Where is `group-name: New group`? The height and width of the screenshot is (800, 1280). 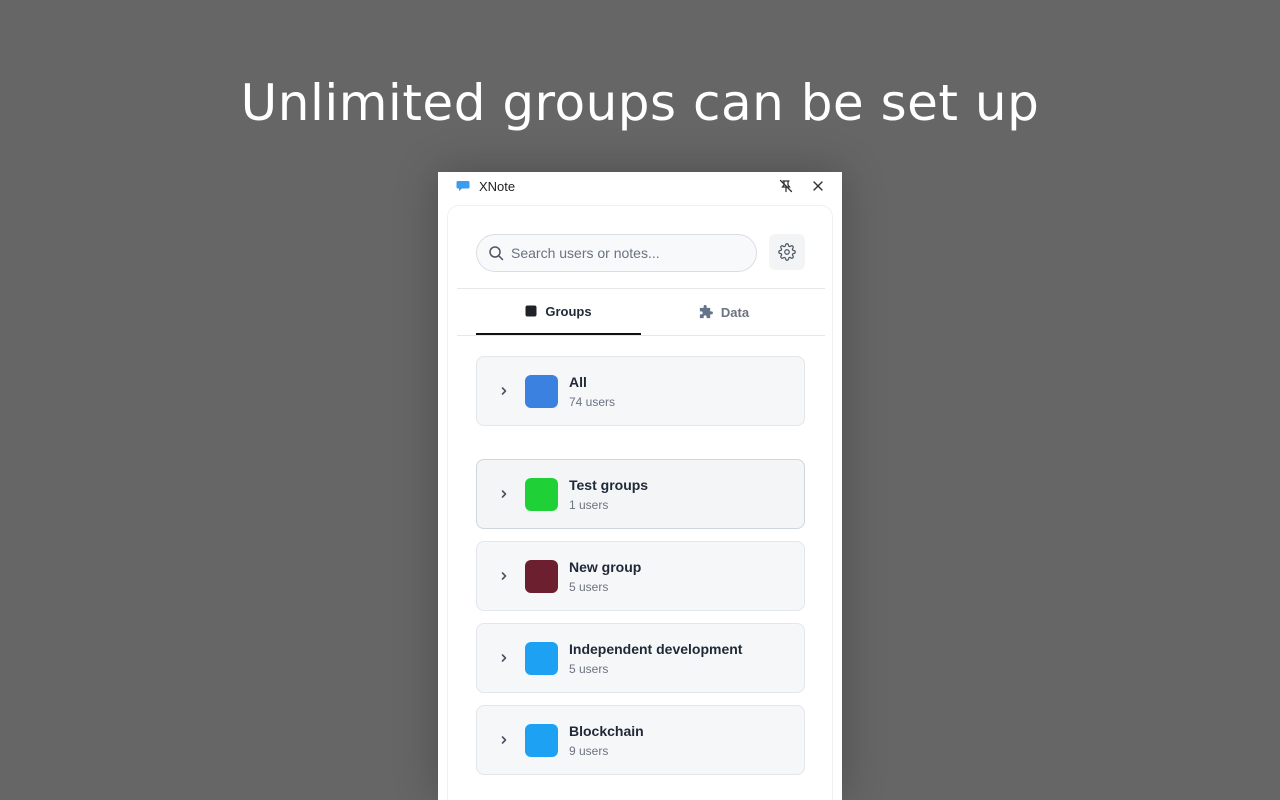 group-name: New group is located at coordinates (605, 567).